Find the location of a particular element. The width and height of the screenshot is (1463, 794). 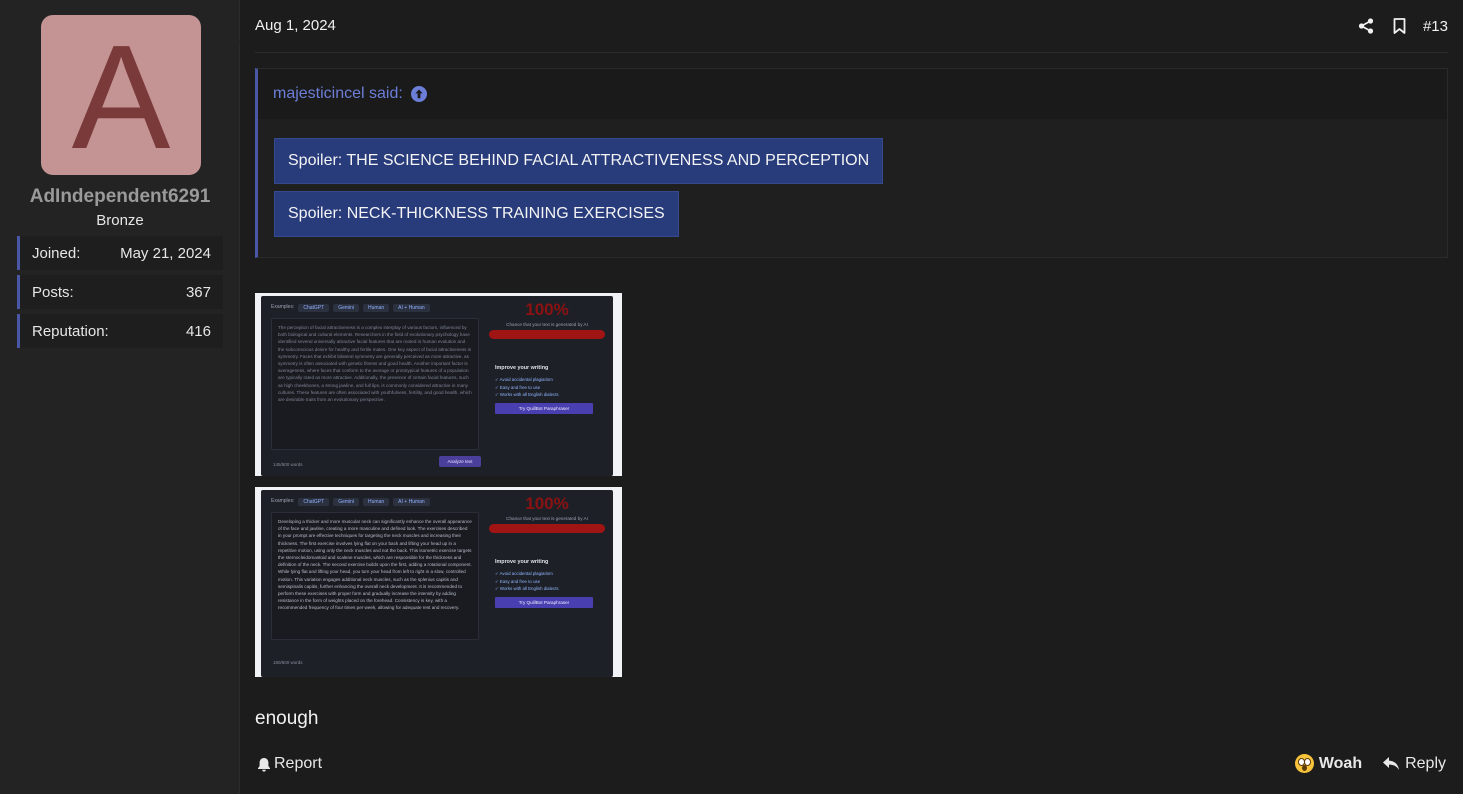

stat-label: Reputation: is located at coordinates (70, 331).